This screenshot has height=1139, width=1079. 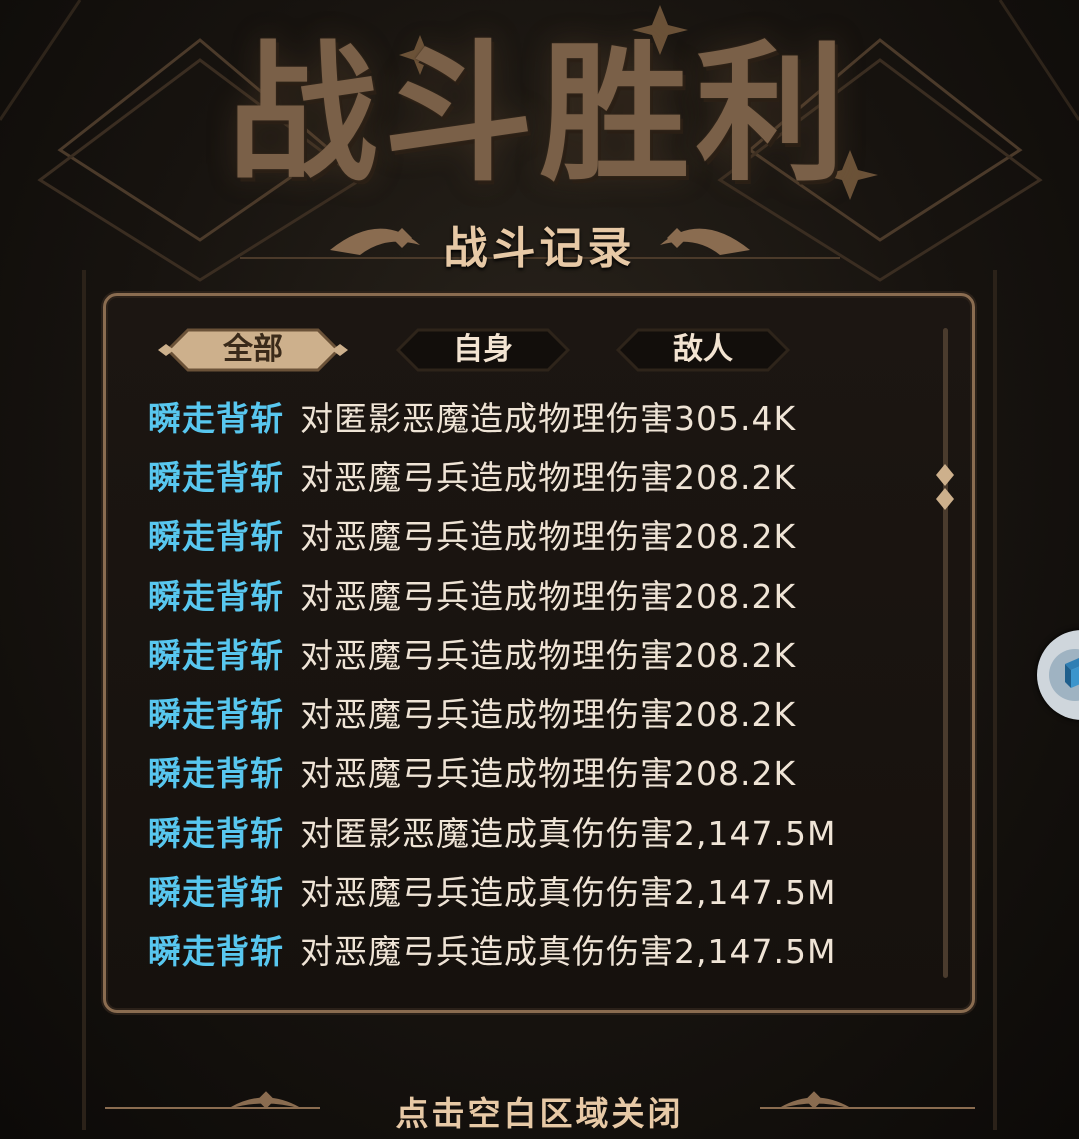 I want to click on log-text: 对匿影恶魔造成物理伤害305.4K, so click(x=548, y=418).